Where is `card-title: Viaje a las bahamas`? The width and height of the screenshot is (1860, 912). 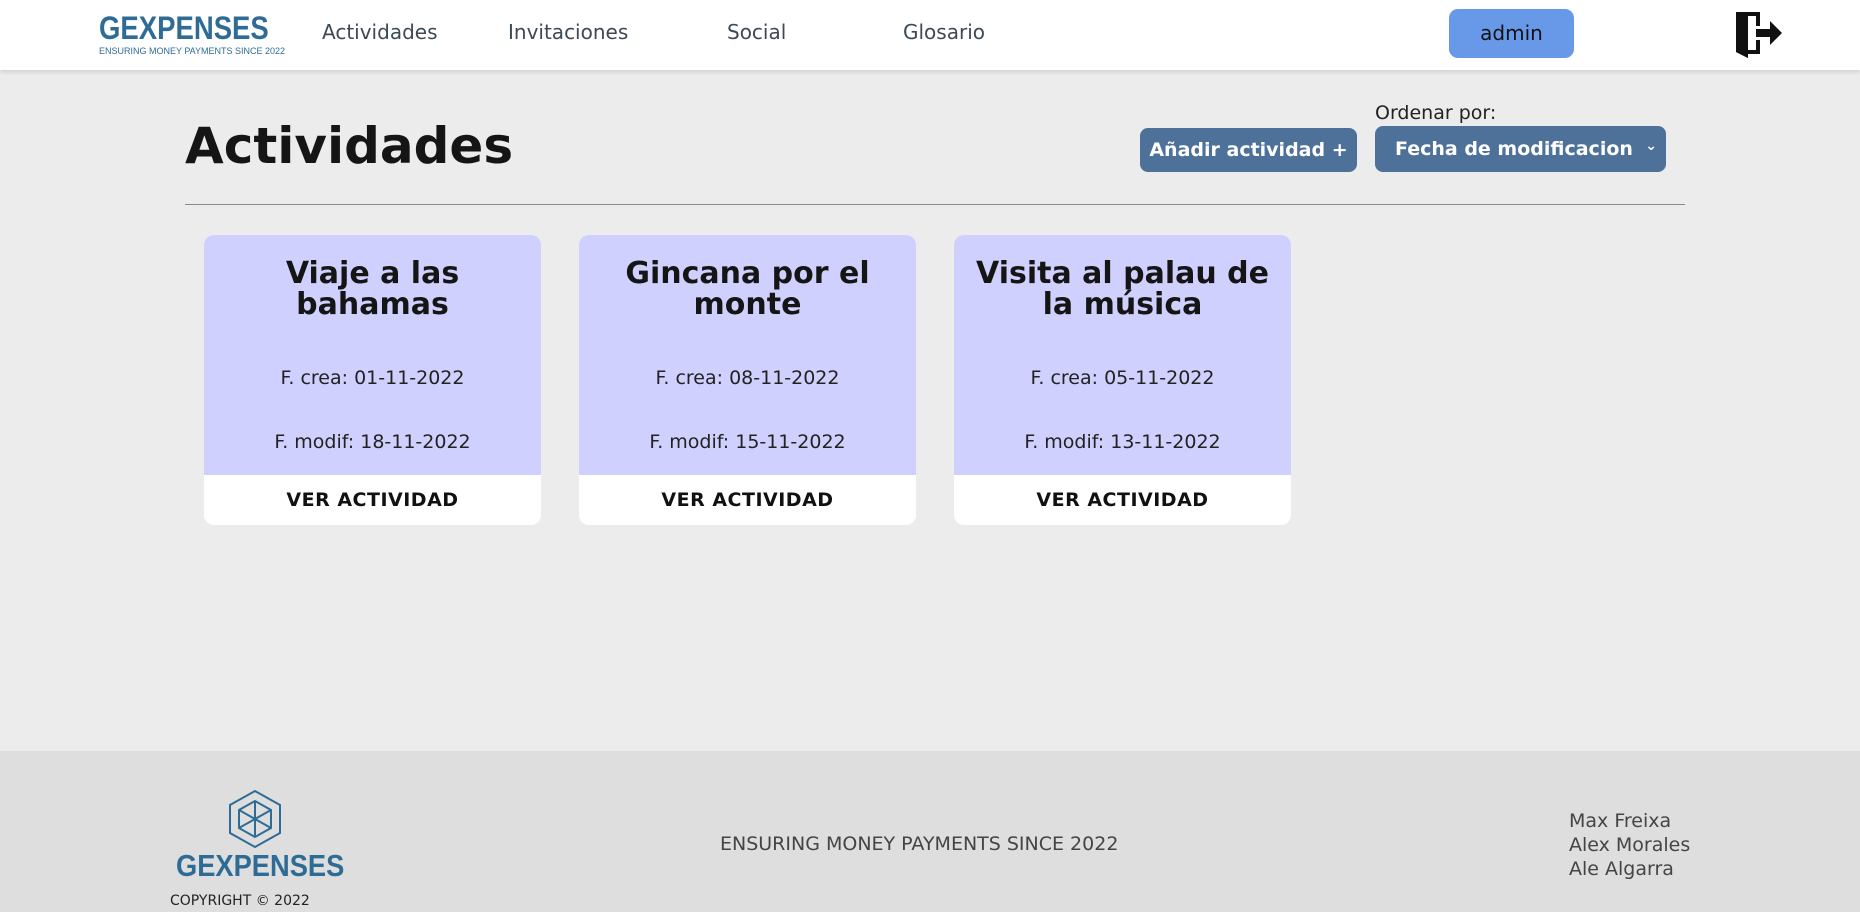
card-title: Viaje a las bahamas is located at coordinates (372, 289).